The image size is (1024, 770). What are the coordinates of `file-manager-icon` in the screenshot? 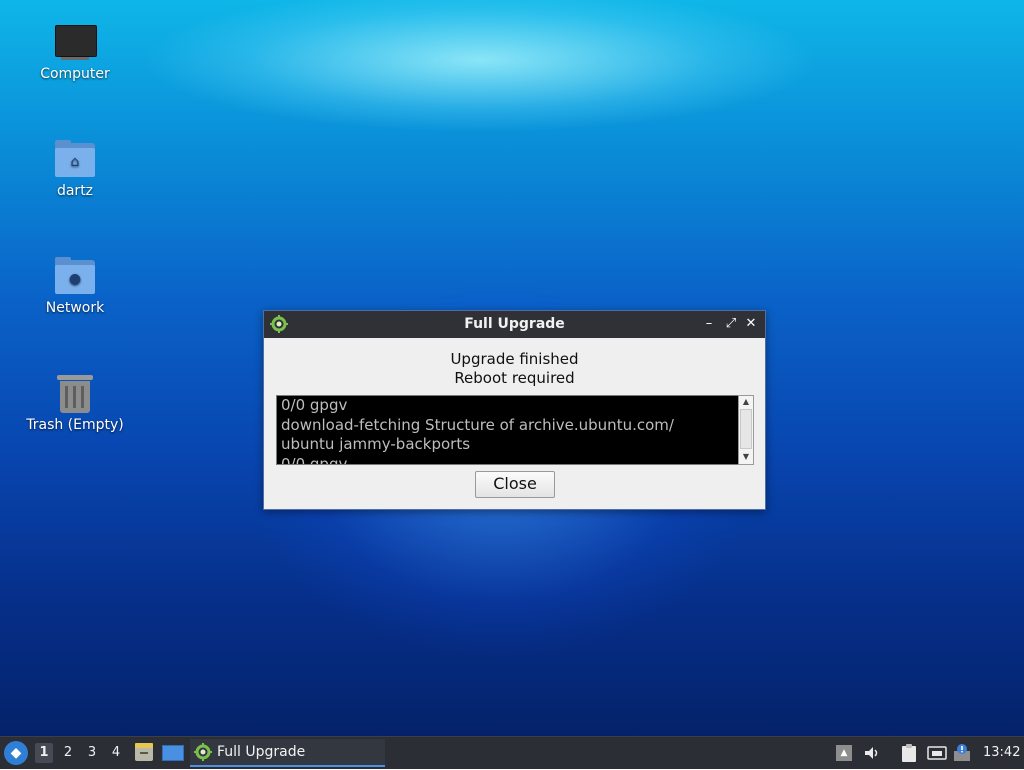 It's located at (144, 752).